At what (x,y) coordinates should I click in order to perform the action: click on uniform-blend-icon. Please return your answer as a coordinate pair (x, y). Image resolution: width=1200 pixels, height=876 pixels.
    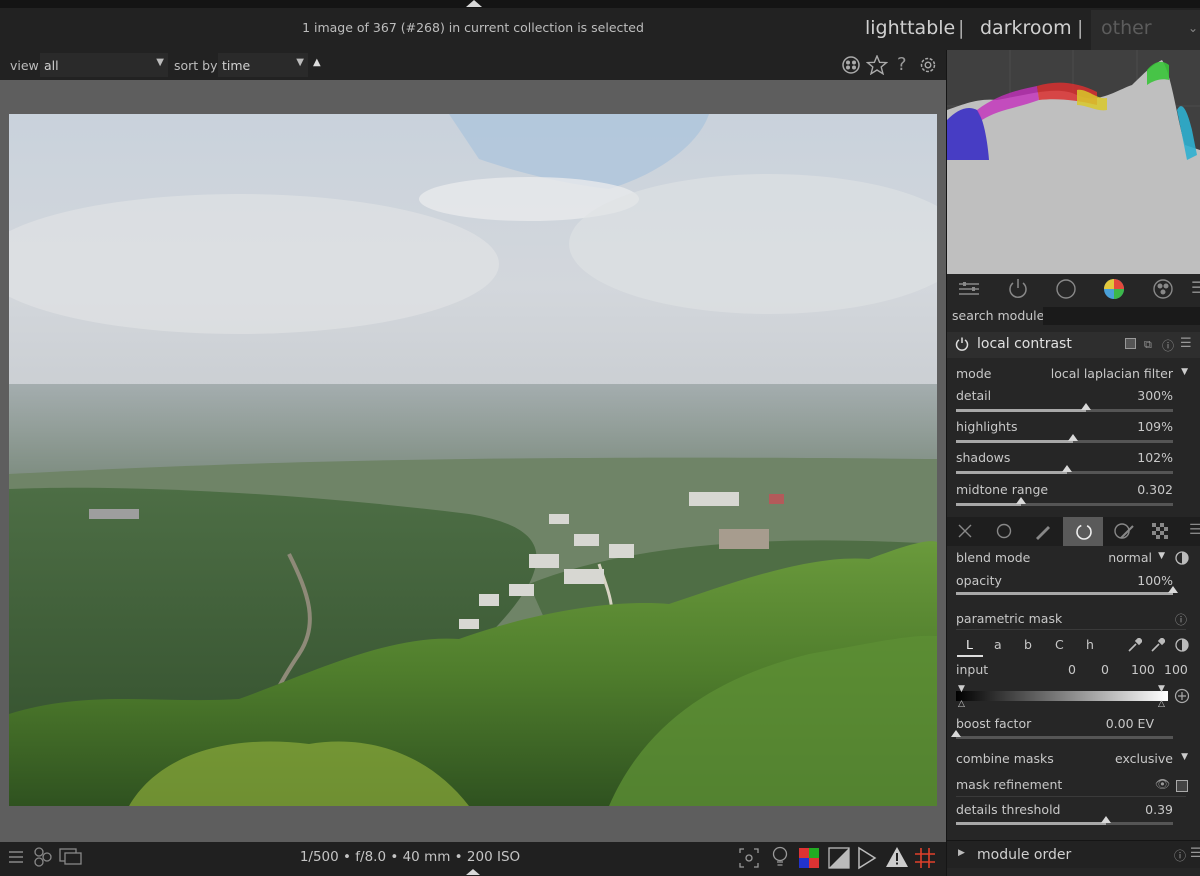
    Looking at the image, I should click on (1004, 531).